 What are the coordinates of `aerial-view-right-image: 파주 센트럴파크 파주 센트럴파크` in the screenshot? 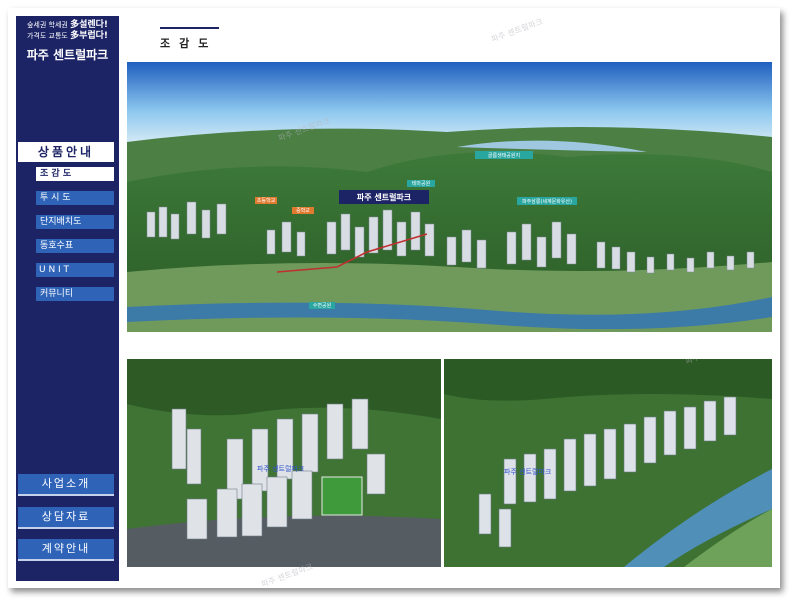 It's located at (608, 463).